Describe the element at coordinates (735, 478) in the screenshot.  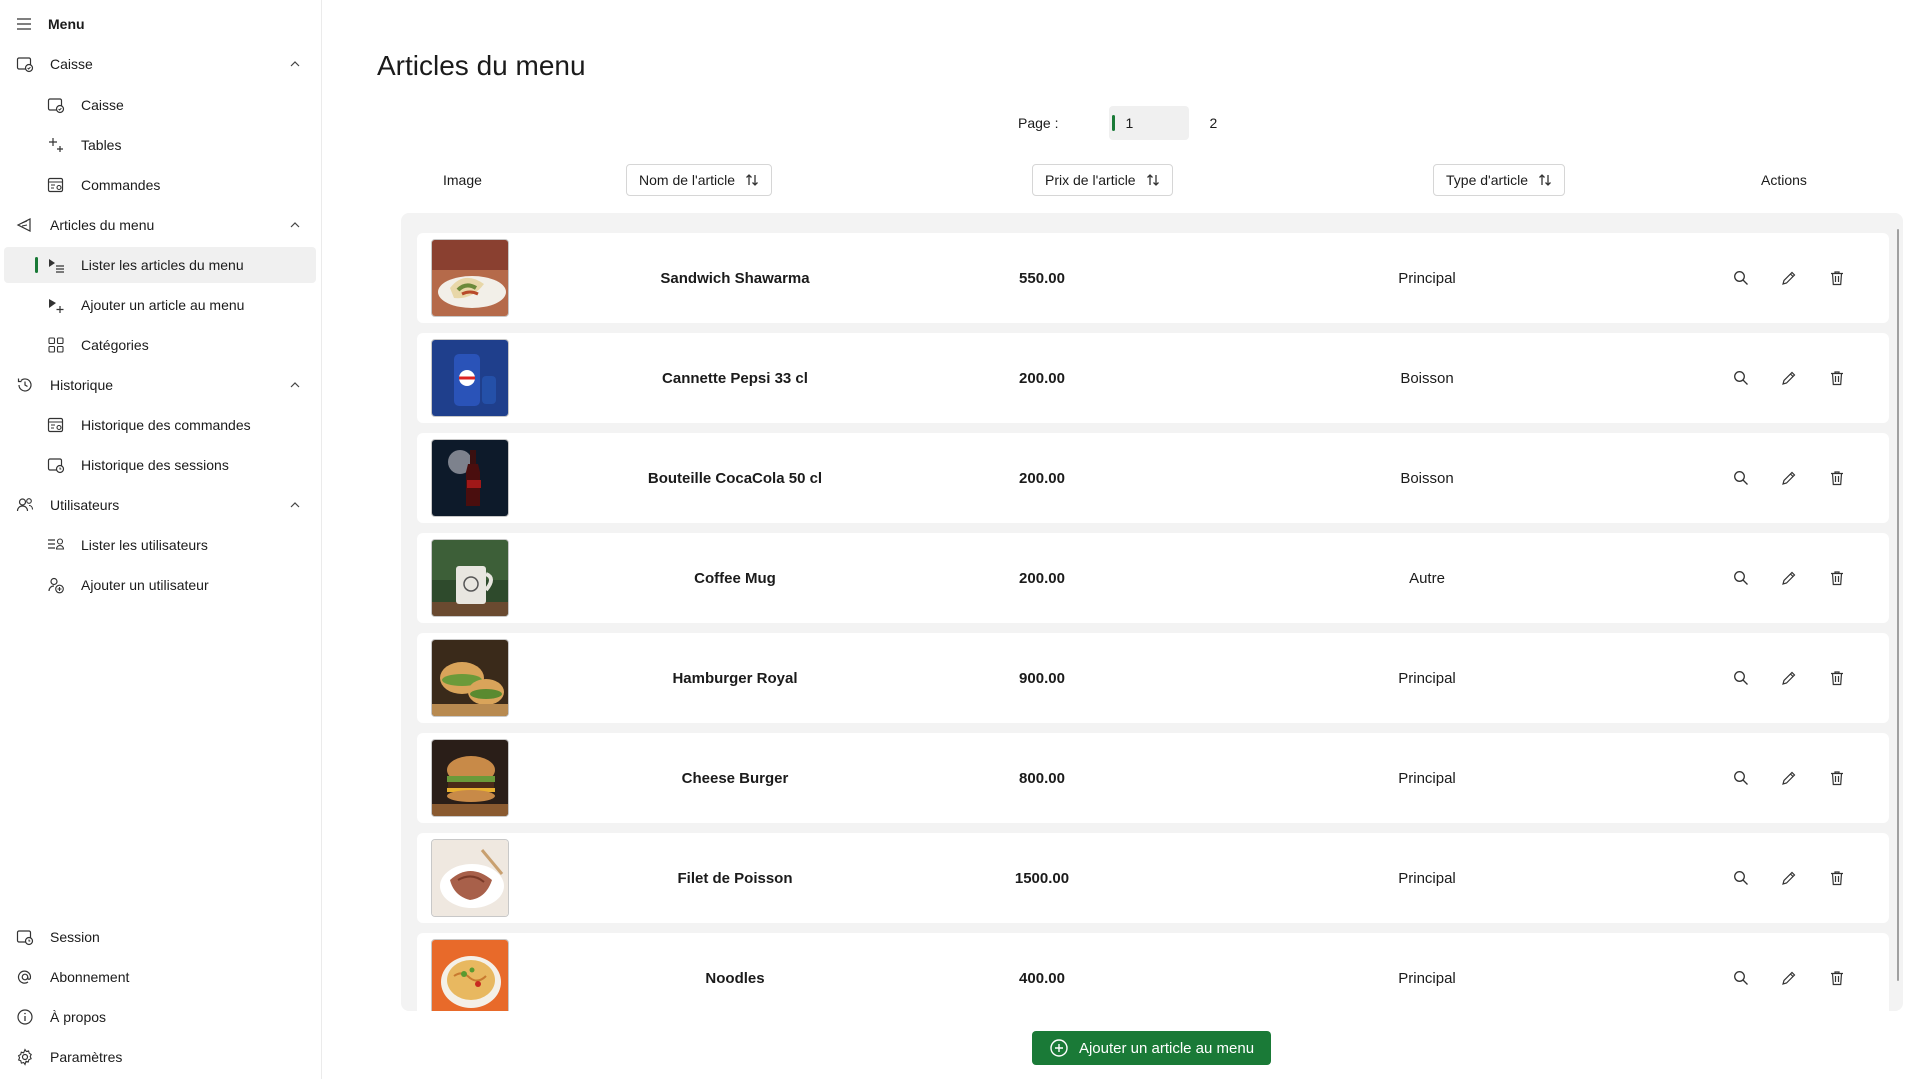
I see `item-name: Bouteille CocaCola 50 cl` at that location.